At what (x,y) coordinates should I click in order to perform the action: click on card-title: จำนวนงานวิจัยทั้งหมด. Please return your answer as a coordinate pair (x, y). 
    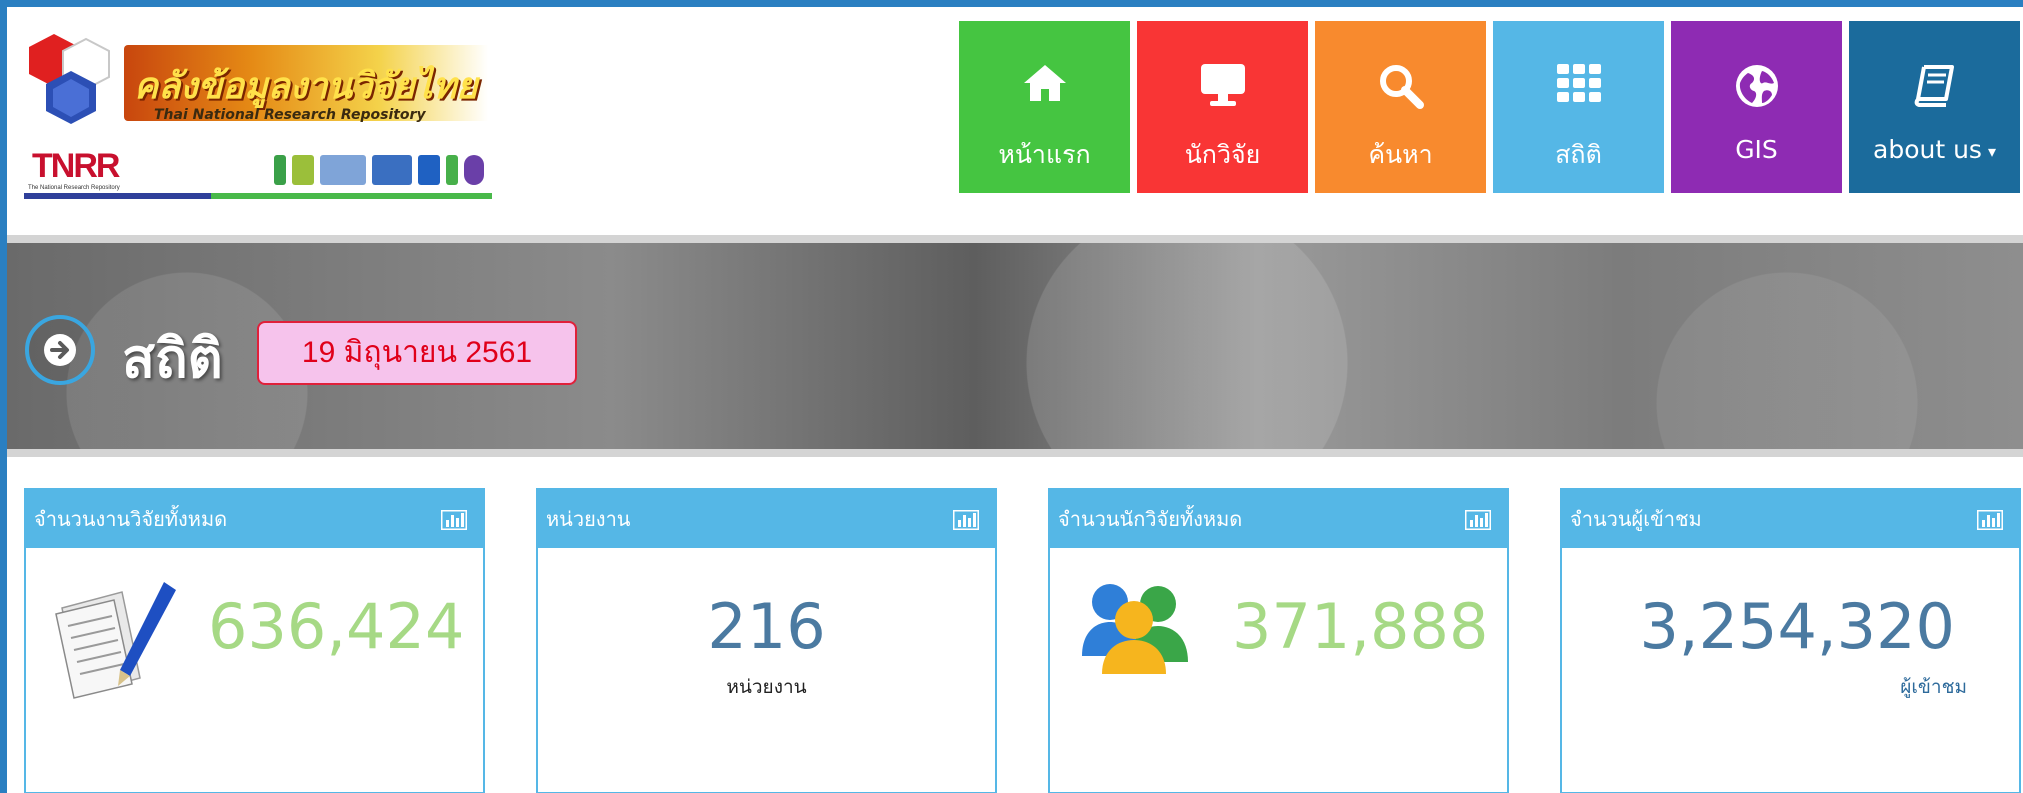
    Looking at the image, I should click on (131, 519).